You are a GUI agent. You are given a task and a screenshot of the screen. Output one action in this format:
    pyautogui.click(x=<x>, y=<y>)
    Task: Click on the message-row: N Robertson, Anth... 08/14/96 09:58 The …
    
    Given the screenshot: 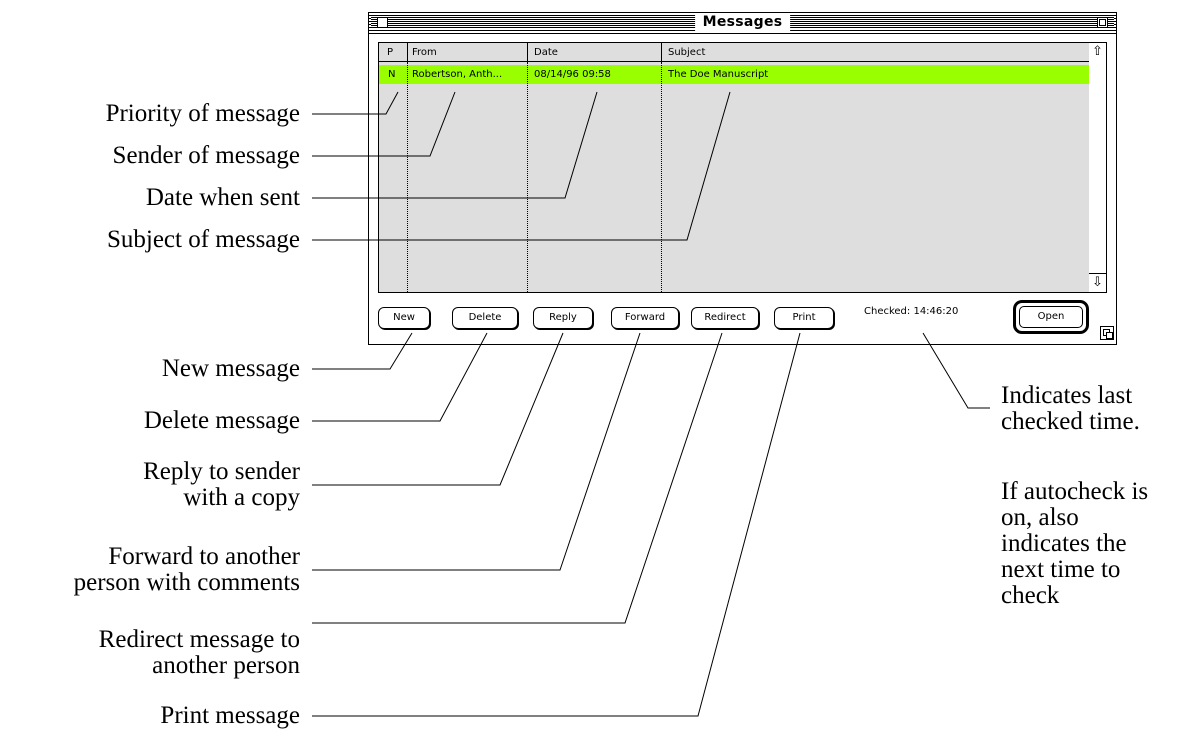 What is the action you would take?
    pyautogui.click(x=734, y=74)
    